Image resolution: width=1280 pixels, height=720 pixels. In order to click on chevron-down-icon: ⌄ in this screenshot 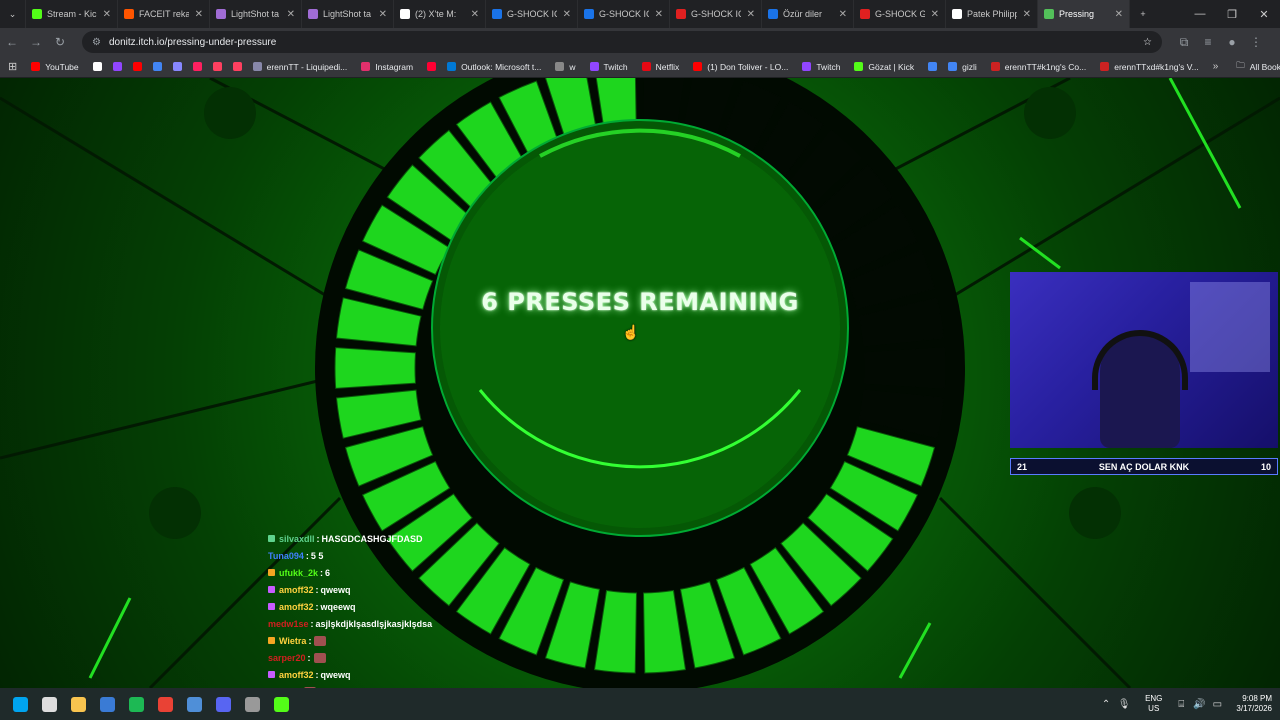, I will do `click(12, 13)`.